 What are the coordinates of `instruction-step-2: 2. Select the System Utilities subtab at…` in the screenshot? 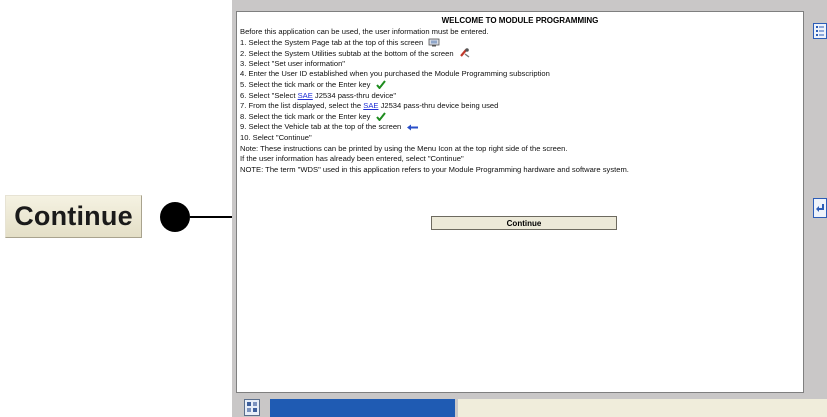 It's located at (520, 53).